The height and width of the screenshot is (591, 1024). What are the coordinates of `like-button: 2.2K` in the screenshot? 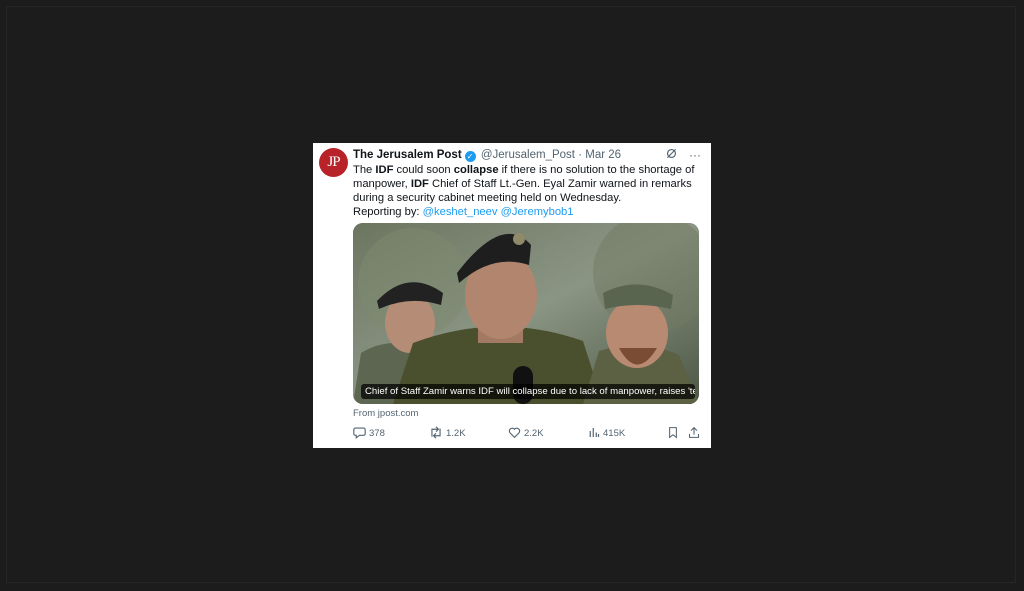 It's located at (526, 434).